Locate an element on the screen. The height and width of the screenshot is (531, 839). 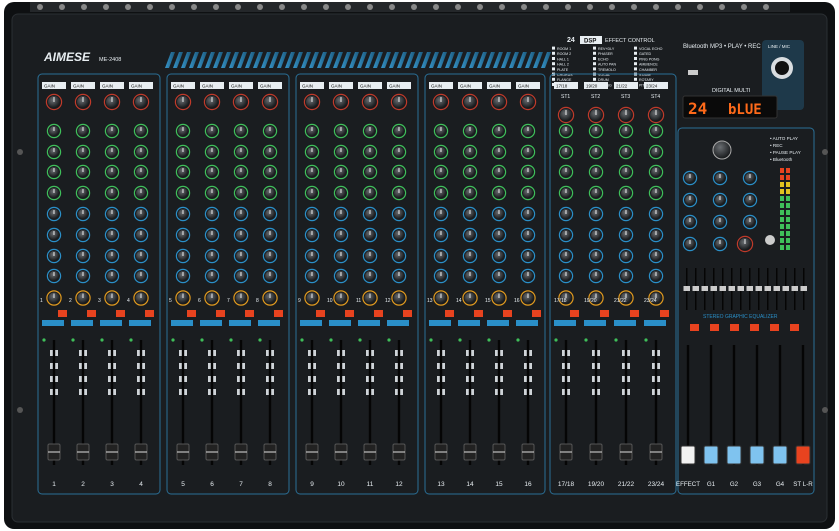
phones-jack is located at coordinates (770, 240).